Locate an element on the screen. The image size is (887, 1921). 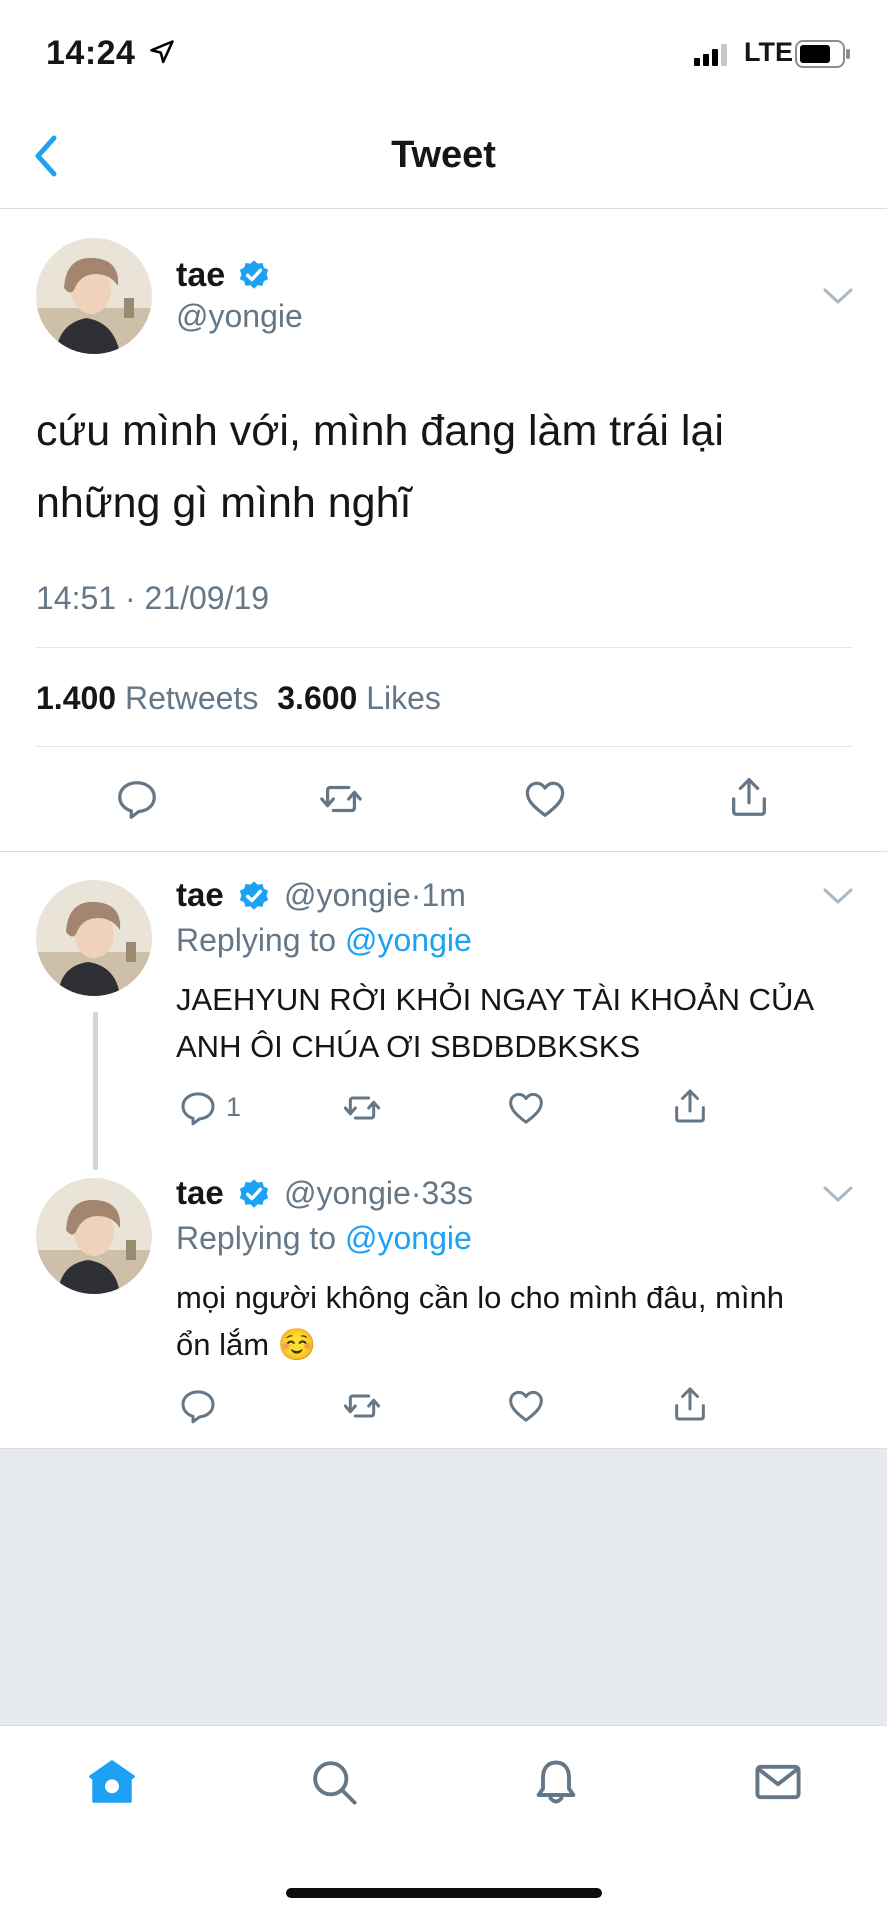
likes-label: Likes is located at coordinates (403, 698).